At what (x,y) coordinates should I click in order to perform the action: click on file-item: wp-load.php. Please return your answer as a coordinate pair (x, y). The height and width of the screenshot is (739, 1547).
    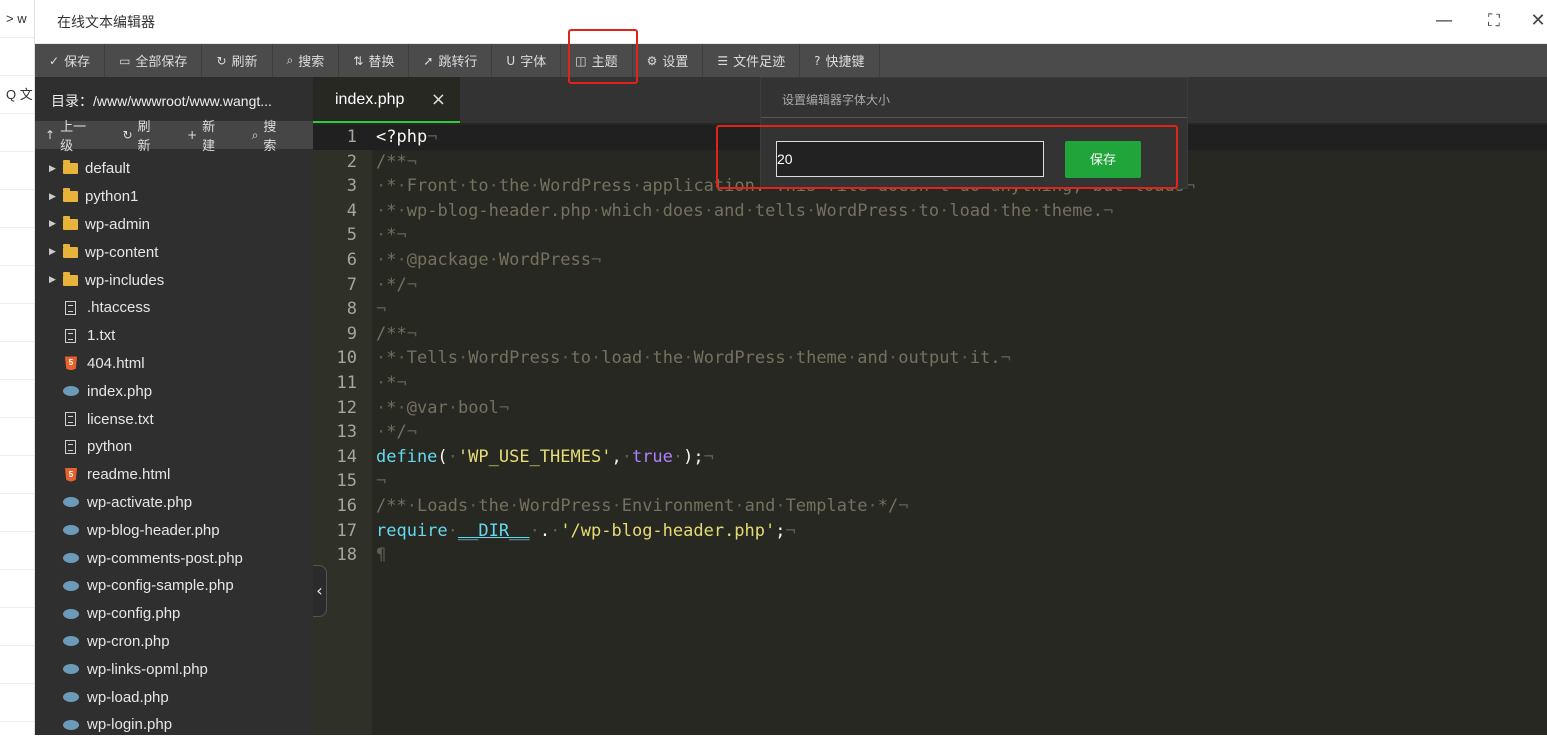
    Looking at the image, I should click on (174, 697).